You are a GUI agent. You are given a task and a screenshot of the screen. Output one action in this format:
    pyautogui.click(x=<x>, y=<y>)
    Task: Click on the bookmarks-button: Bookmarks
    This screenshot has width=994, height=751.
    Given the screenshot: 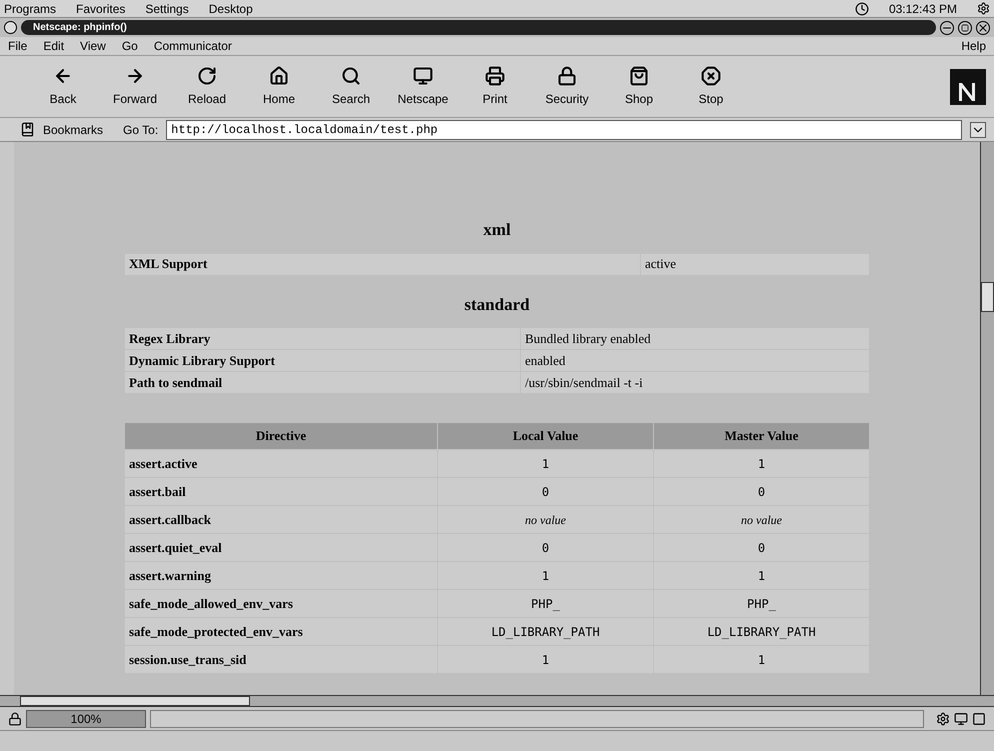 What is the action you would take?
    pyautogui.click(x=73, y=129)
    